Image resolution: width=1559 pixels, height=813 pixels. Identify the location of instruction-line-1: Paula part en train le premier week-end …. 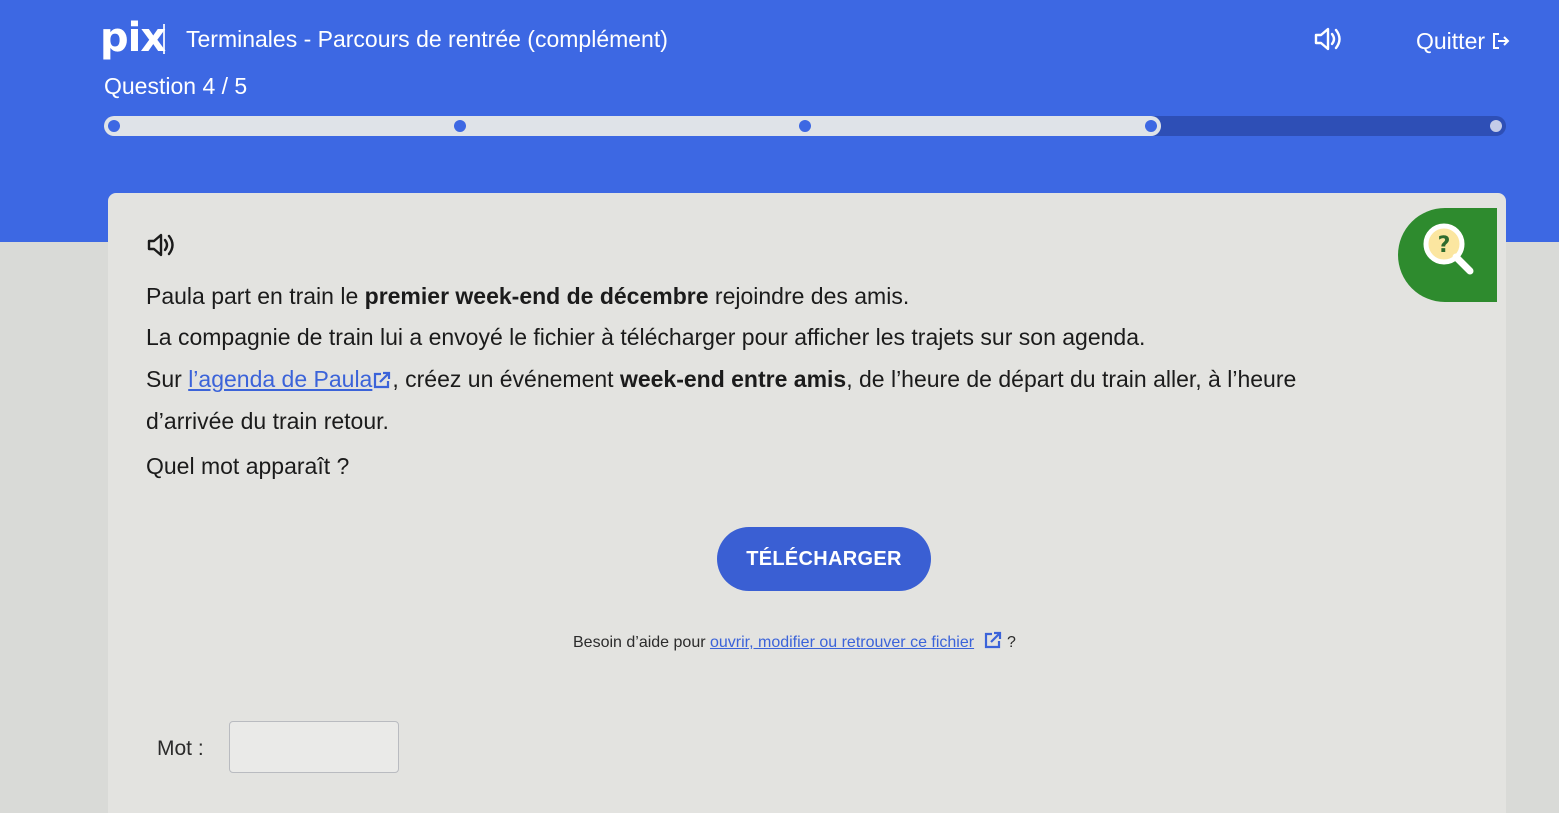
(527, 296).